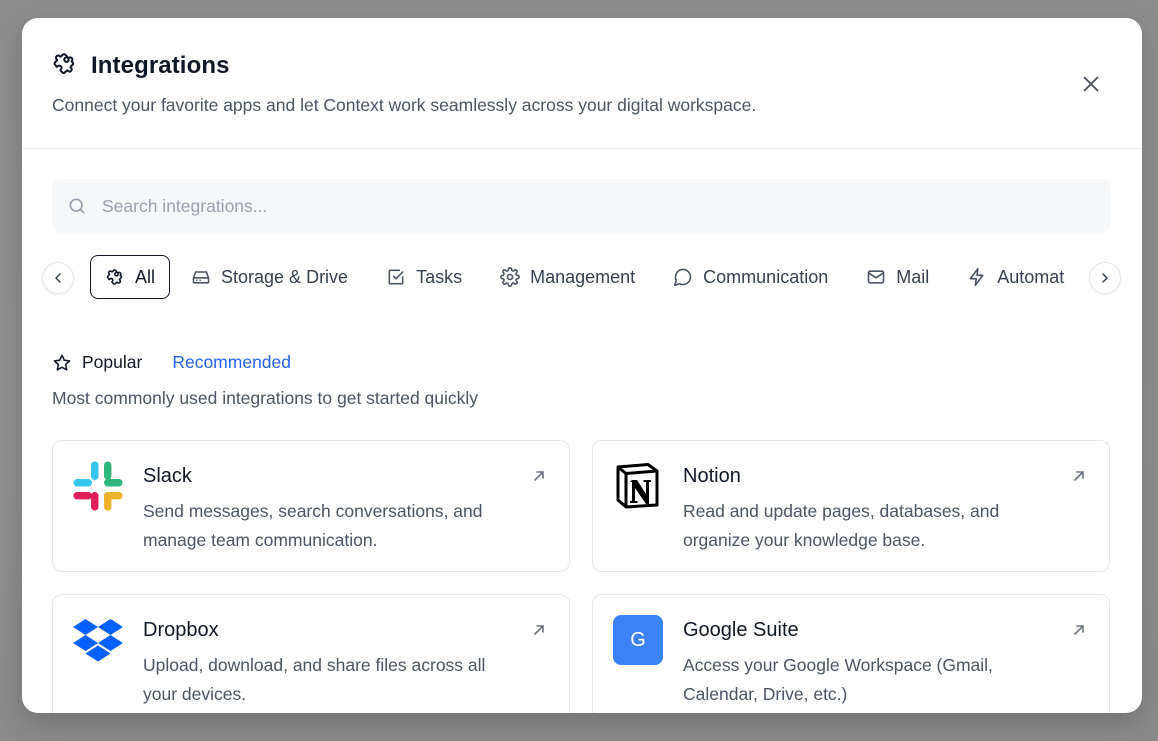  Describe the element at coordinates (396, 277) in the screenshot. I see `checkbox-icon` at that location.